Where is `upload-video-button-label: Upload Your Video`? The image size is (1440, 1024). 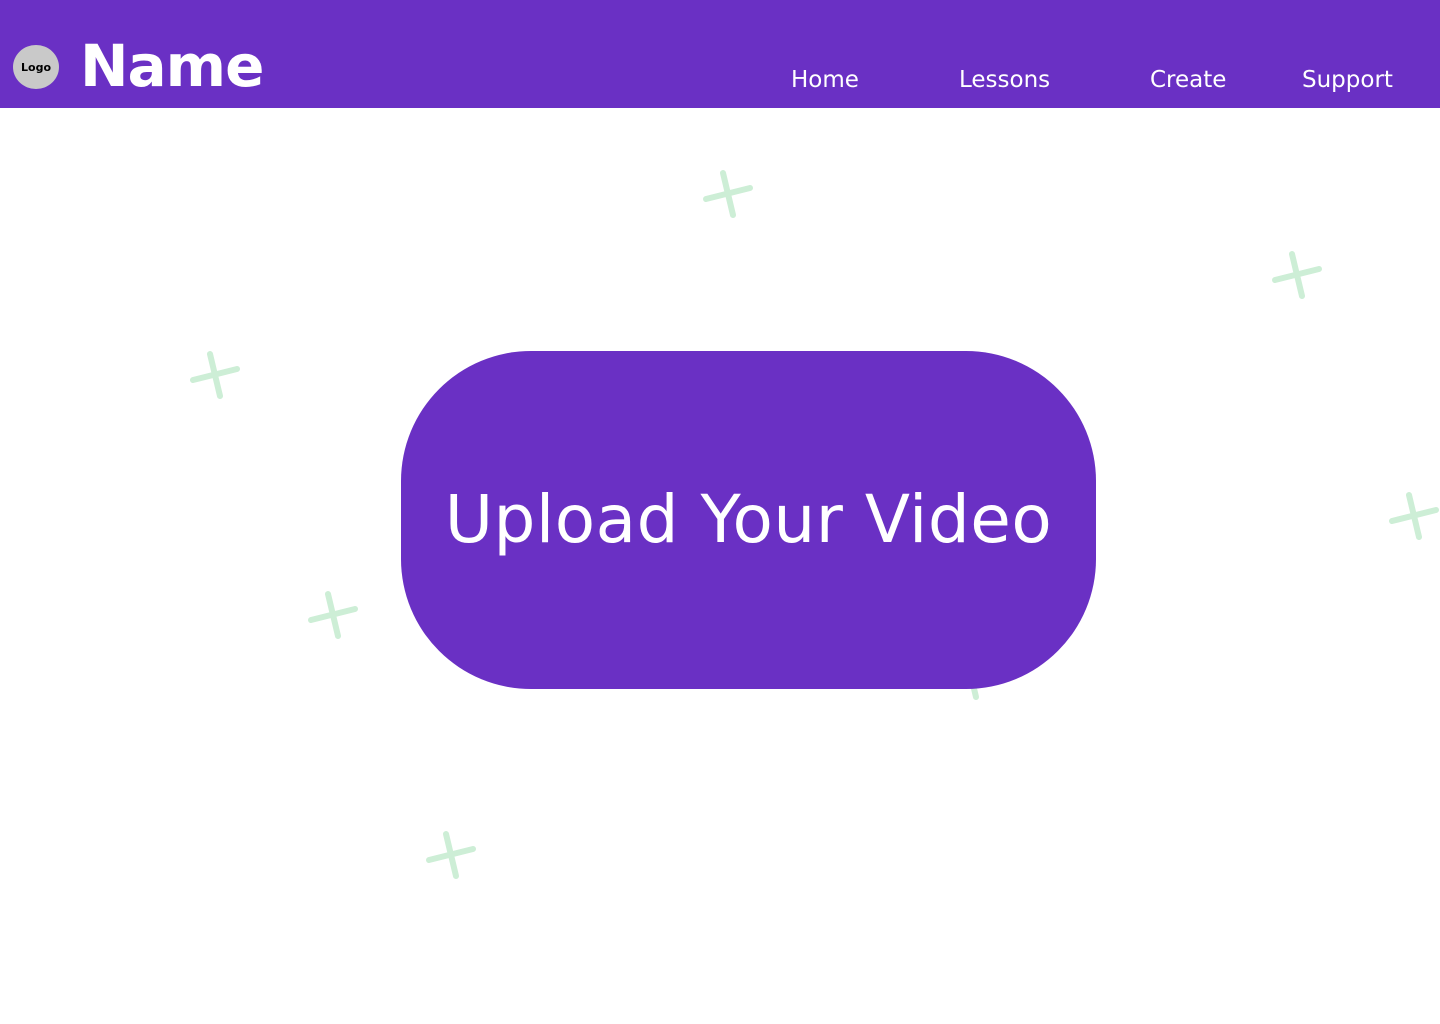 upload-video-button-label: Upload Your Video is located at coordinates (748, 519).